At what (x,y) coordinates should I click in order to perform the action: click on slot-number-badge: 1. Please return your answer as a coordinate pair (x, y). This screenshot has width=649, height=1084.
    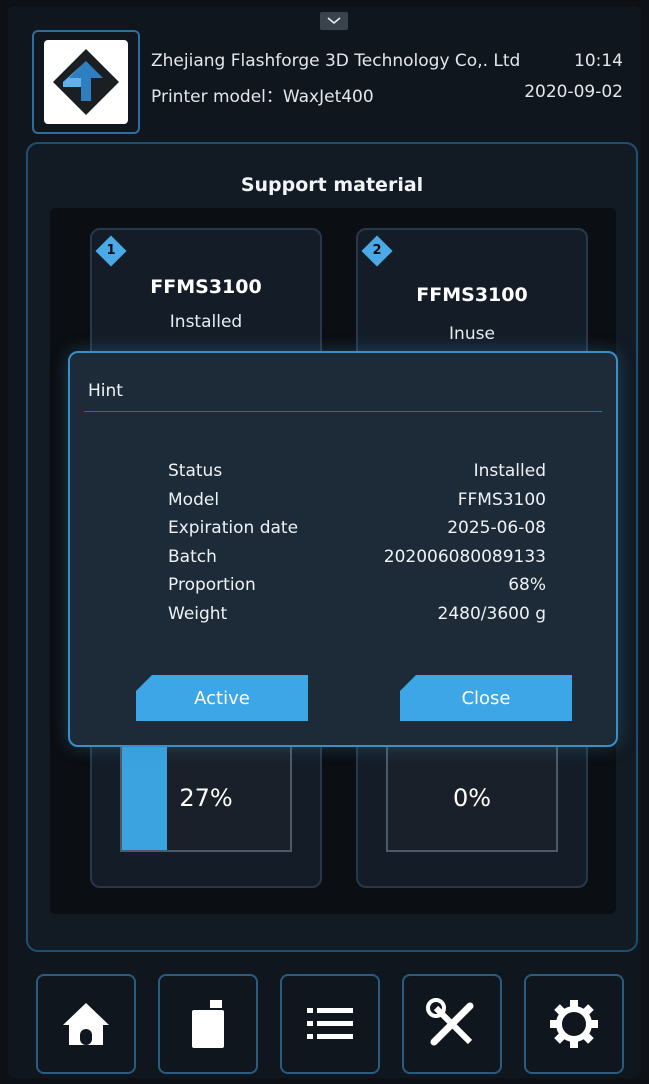
    Looking at the image, I should click on (111, 251).